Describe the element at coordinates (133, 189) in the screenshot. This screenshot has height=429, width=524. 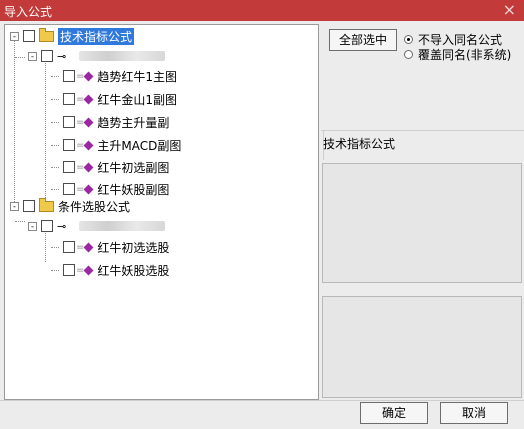
I see `item-label: 红牛妖股副图` at that location.